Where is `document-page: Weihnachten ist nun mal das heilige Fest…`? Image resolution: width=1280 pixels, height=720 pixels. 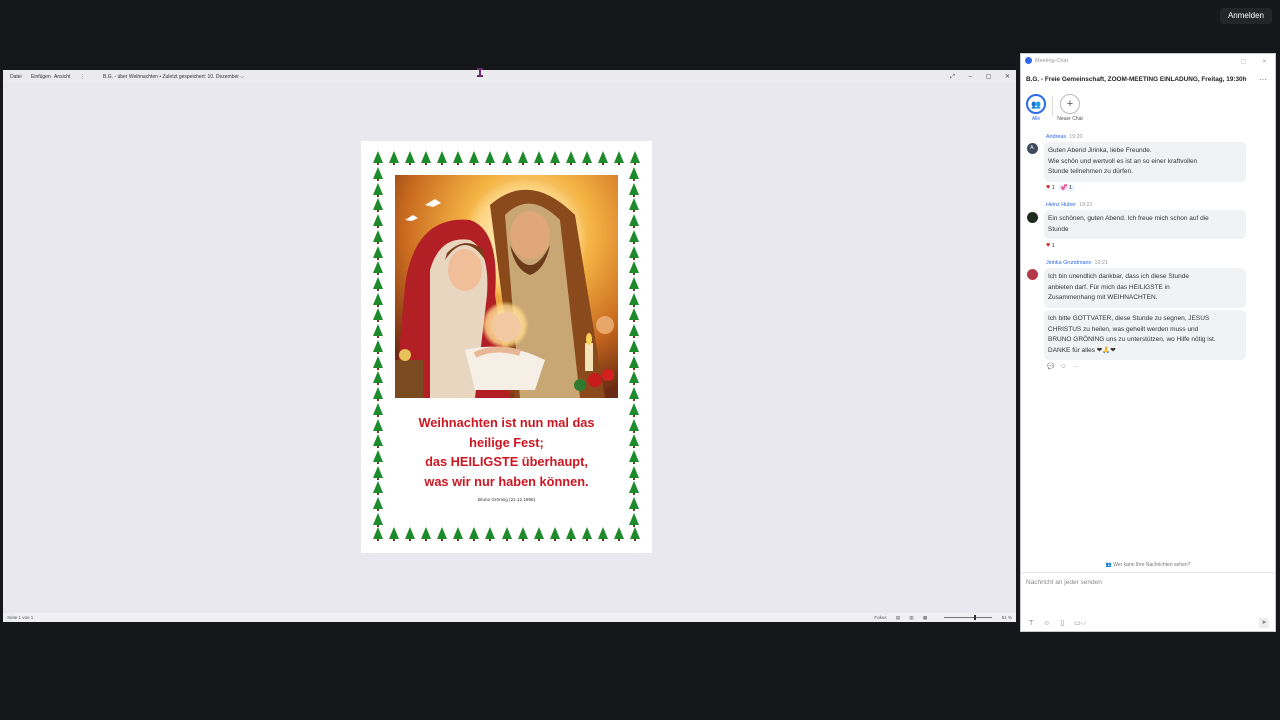 document-page: Weihnachten ist nun mal das heilige Fest… is located at coordinates (506, 347).